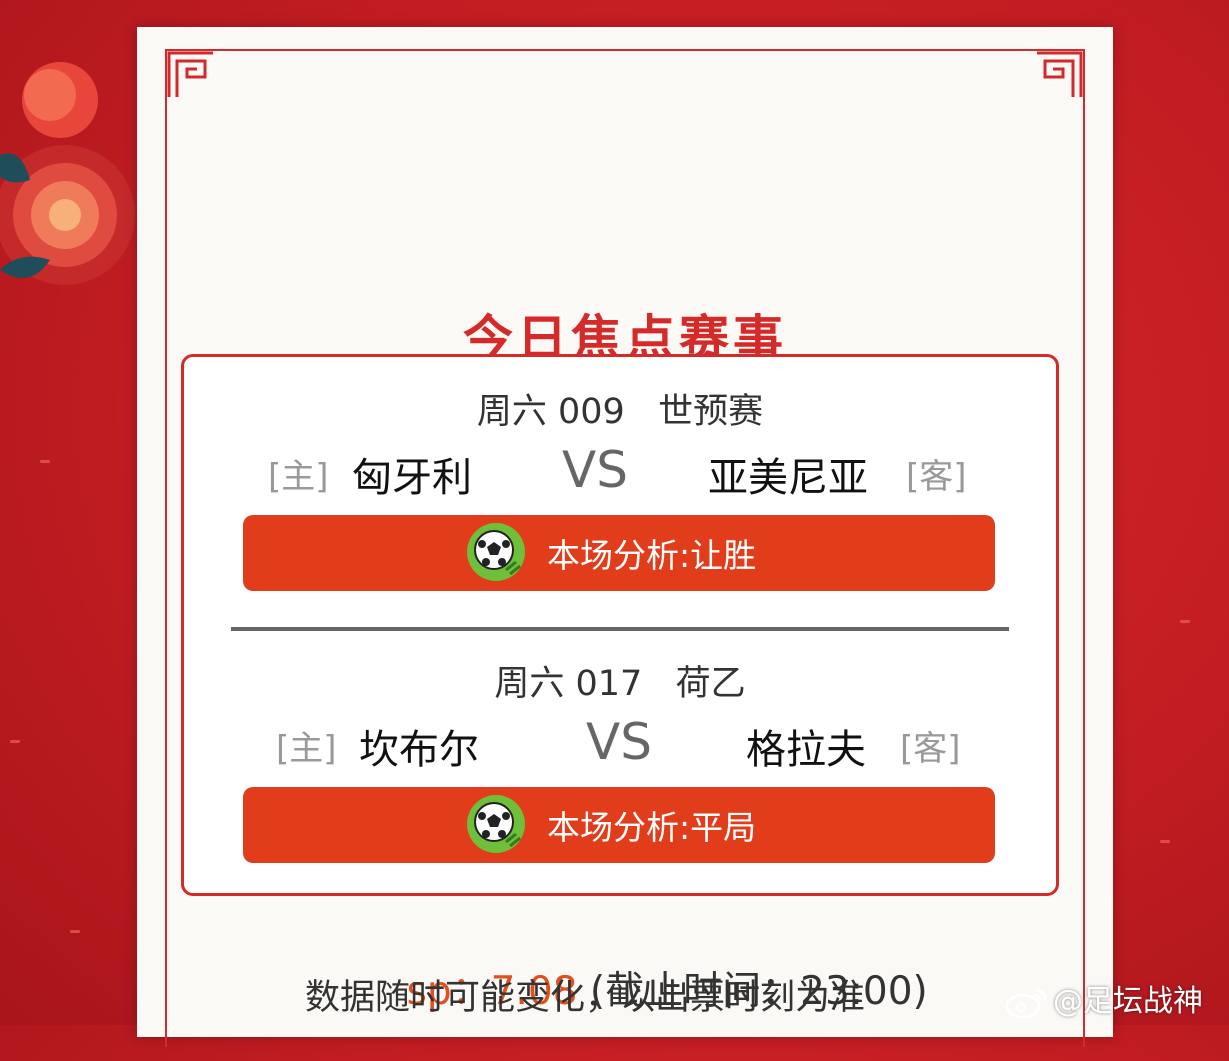  Describe the element at coordinates (190, 74) in the screenshot. I see `fret-corner-ornament-left` at that location.